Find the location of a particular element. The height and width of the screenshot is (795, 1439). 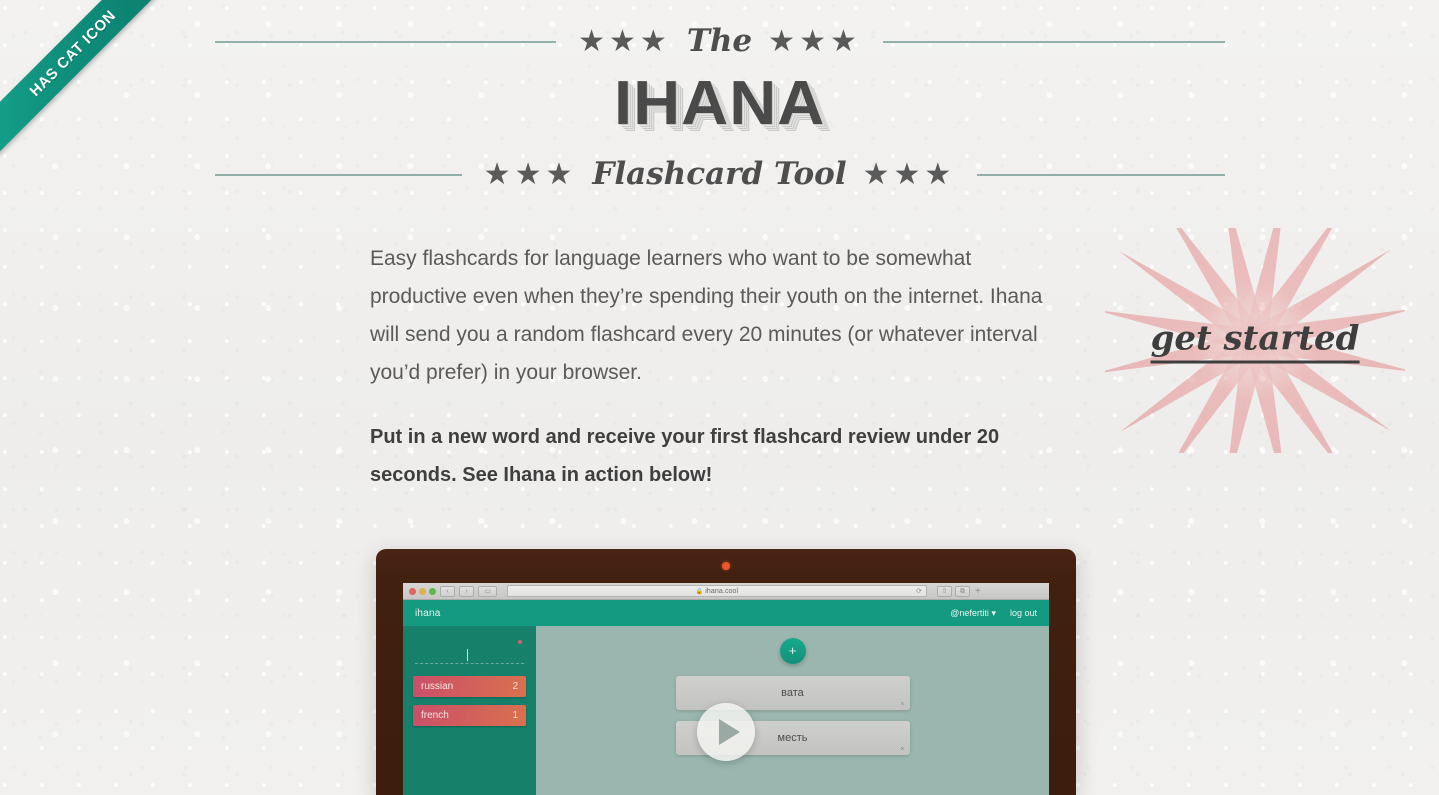

play-button is located at coordinates (726, 732).